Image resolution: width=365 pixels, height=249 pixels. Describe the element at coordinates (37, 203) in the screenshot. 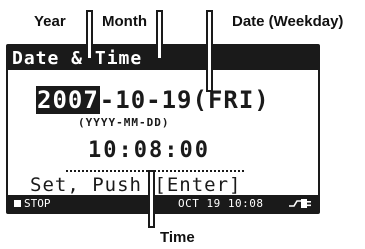

I see `transport-mode: STOP` at that location.